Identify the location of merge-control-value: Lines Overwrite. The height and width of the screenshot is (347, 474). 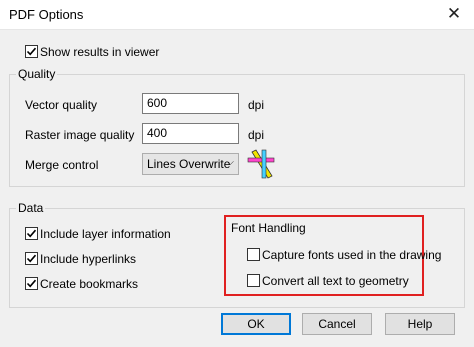
(189, 164).